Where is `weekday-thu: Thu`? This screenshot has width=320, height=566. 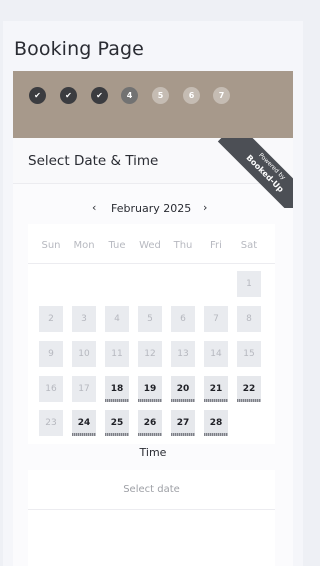
weekday-thu: Thu is located at coordinates (183, 245).